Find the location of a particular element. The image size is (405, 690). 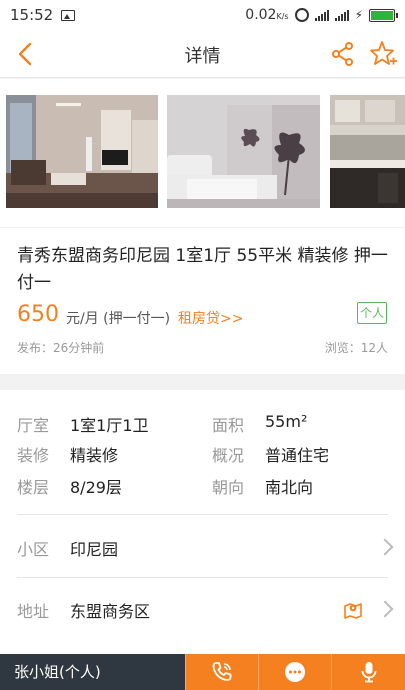

living-room-photo is located at coordinates (82, 151).